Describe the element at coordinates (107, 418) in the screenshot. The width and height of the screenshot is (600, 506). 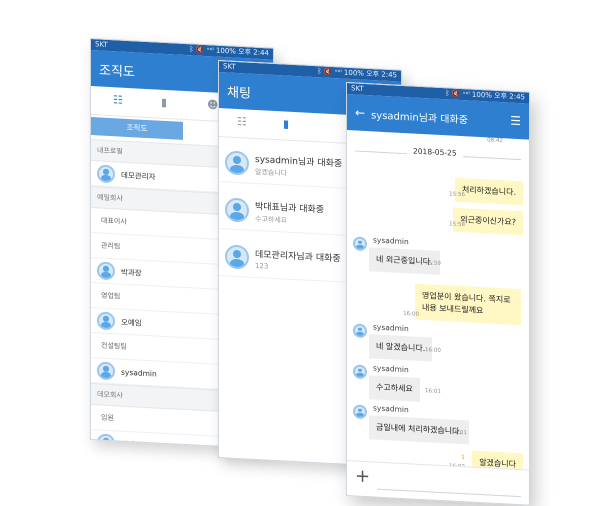
I see `org-dept-label: 임원` at that location.